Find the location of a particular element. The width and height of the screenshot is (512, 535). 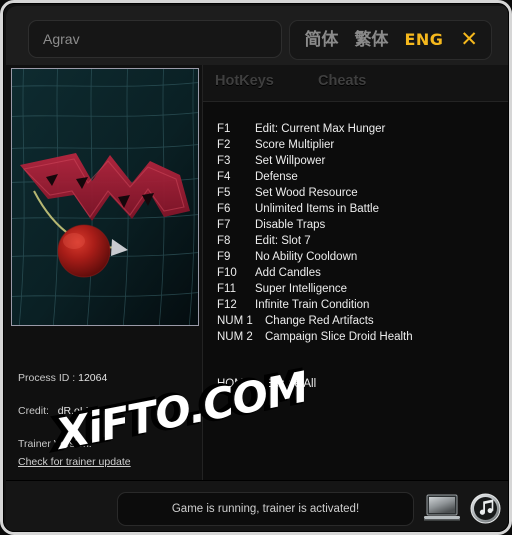

search-box is located at coordinates (155, 39).